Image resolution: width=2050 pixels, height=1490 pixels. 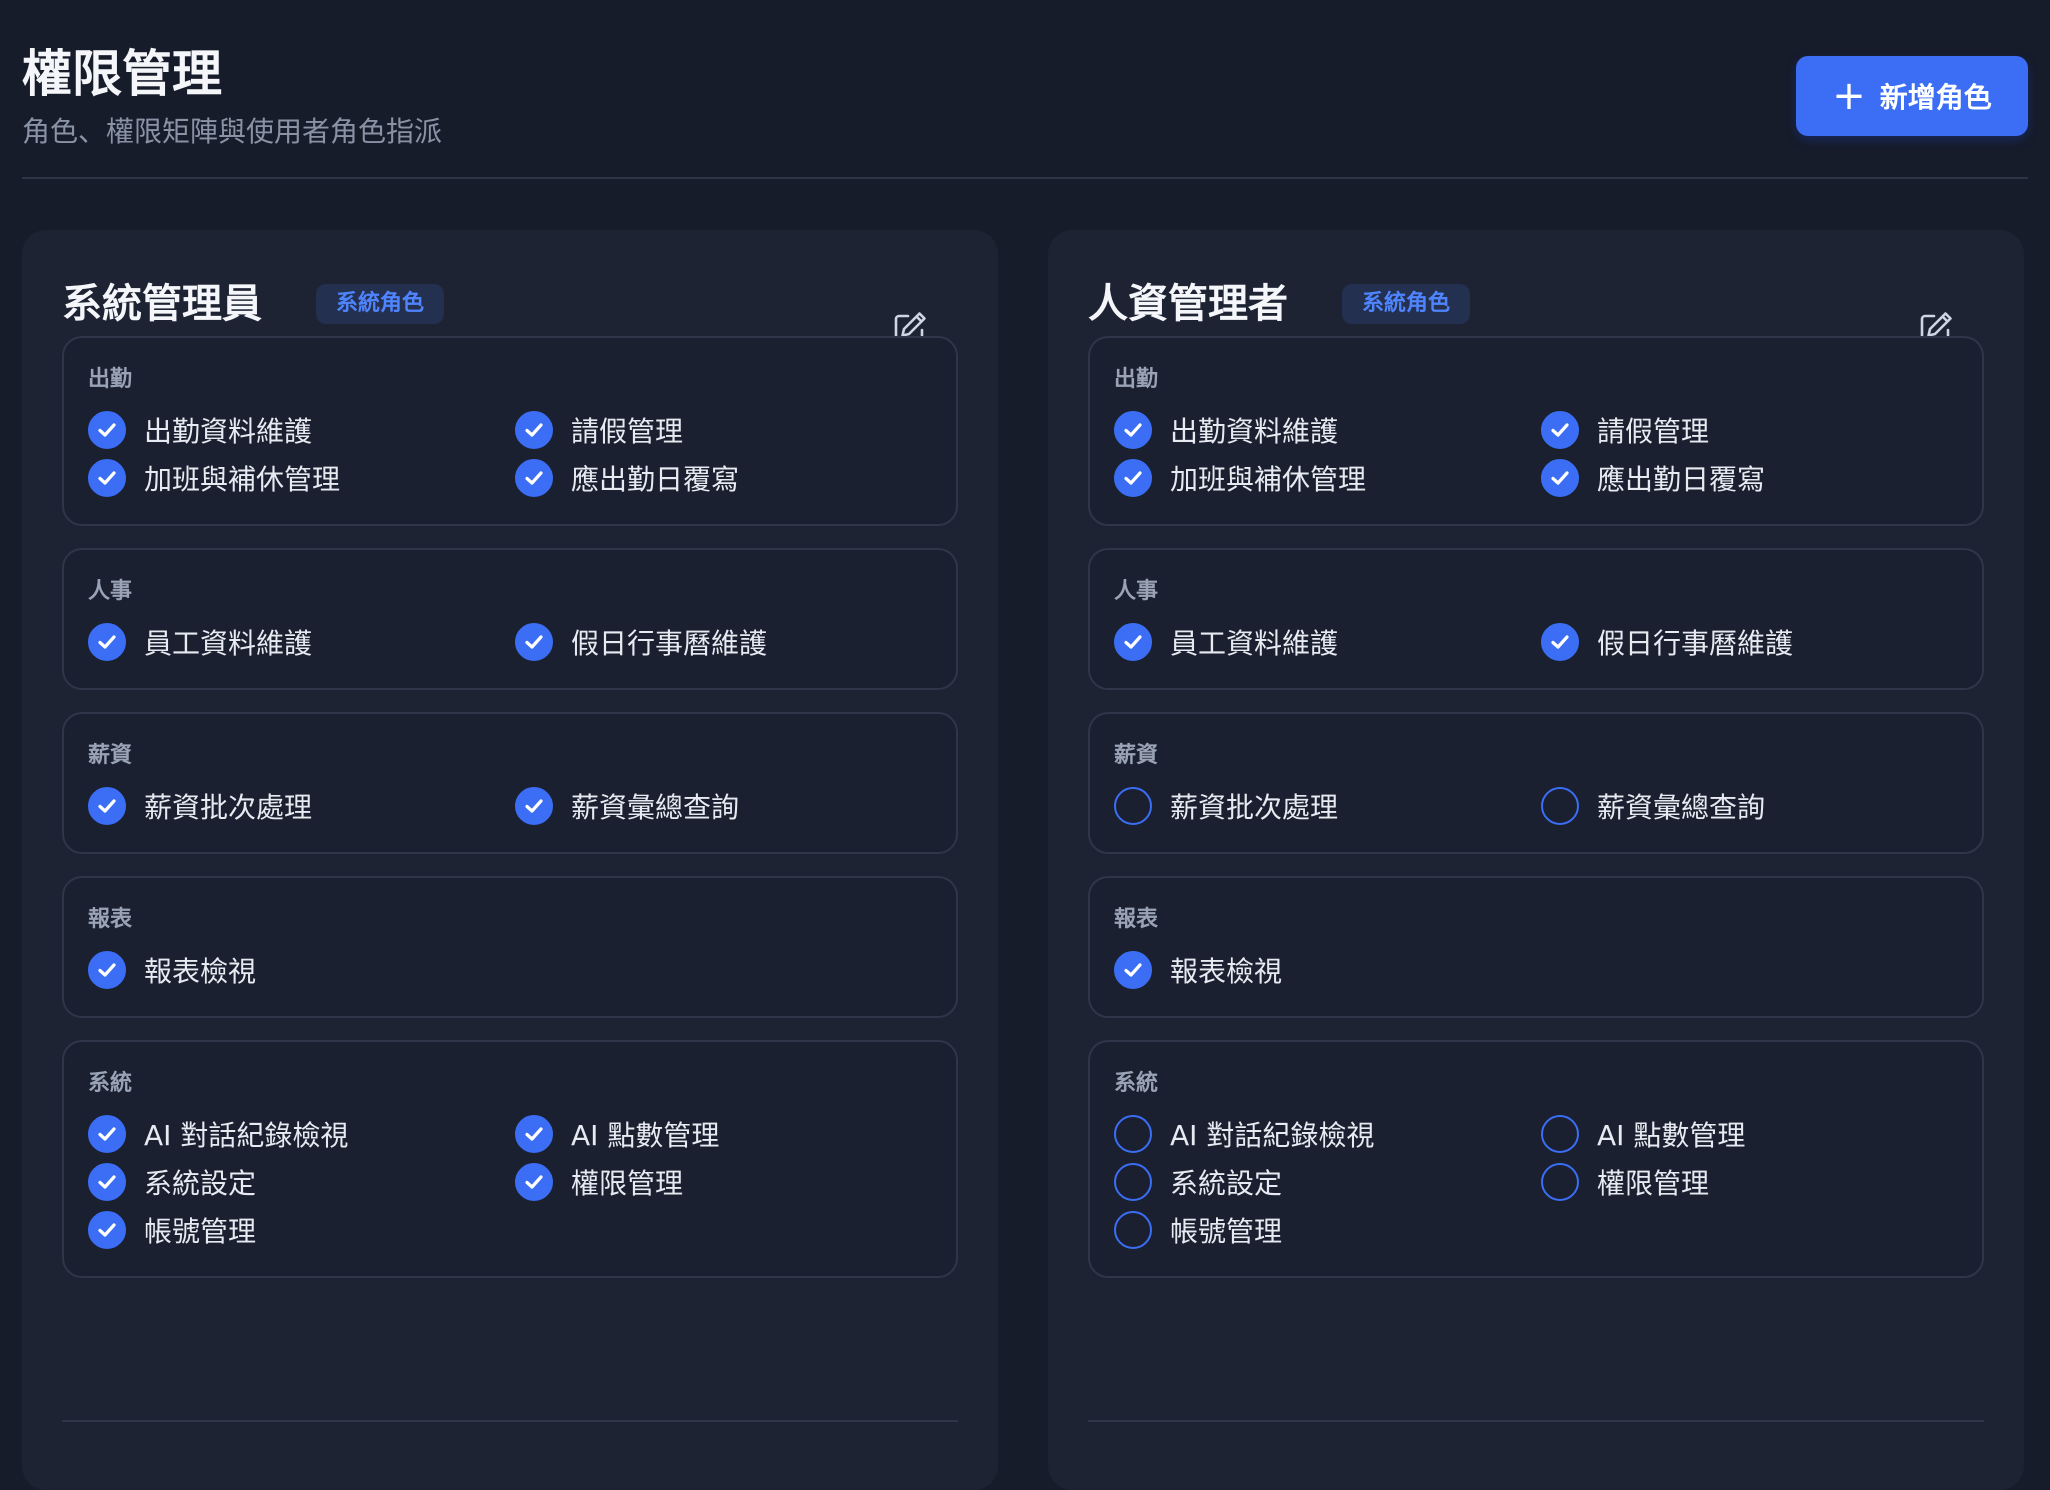 I want to click on permission-label: 假日行事曆維護, so click(x=669, y=643).